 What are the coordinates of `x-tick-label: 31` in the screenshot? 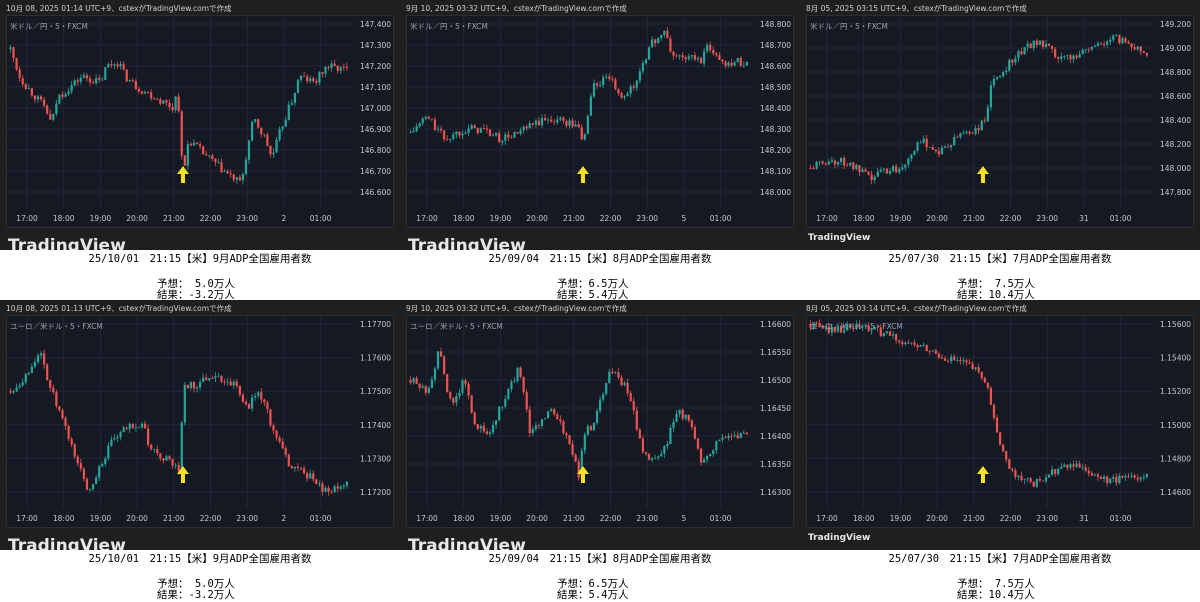 It's located at (1084, 518).